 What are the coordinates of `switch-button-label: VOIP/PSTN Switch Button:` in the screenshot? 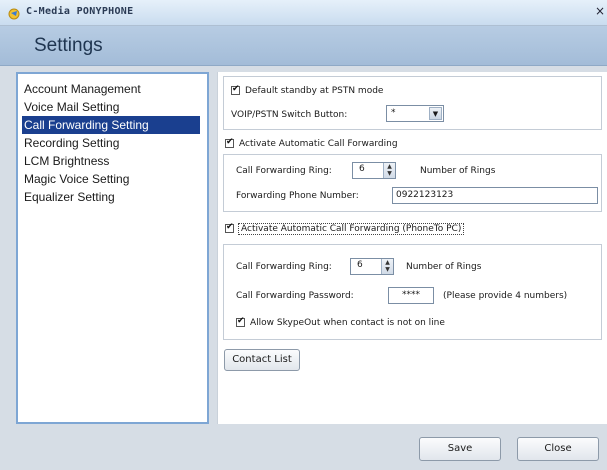 It's located at (289, 115).